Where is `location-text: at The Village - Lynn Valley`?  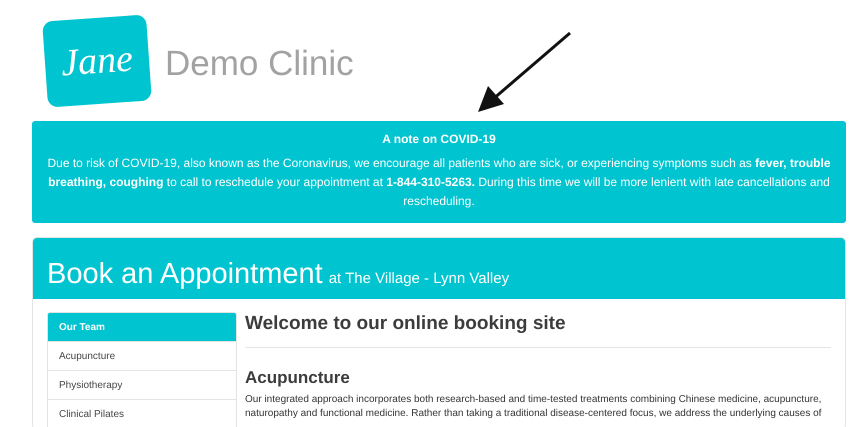
location-text: at The Village - Lynn Valley is located at coordinates (419, 278).